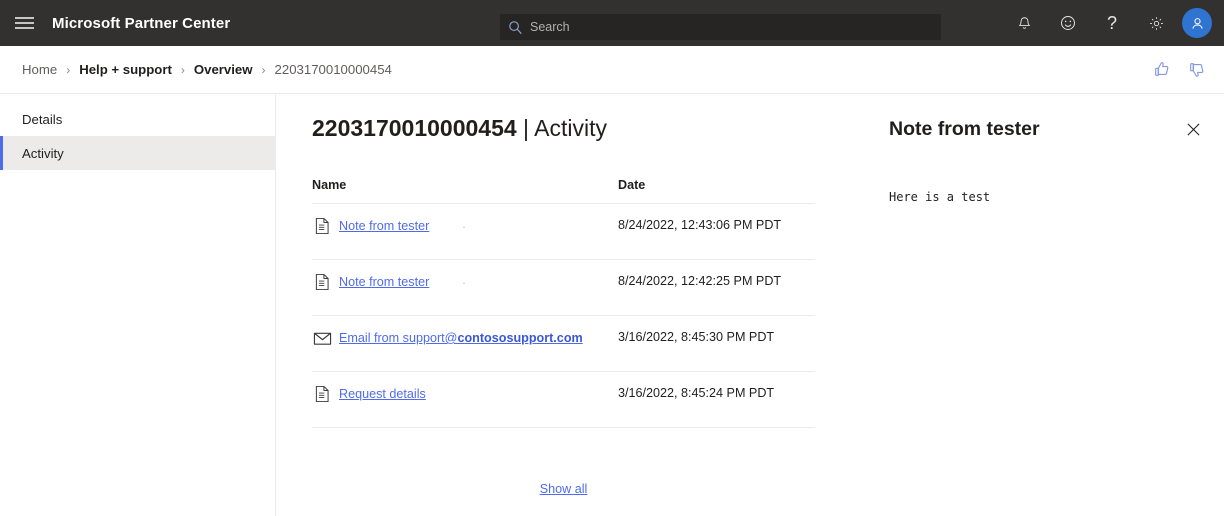  Describe the element at coordinates (561, 128) in the screenshot. I see `page-title-suffix: | Activity` at that location.